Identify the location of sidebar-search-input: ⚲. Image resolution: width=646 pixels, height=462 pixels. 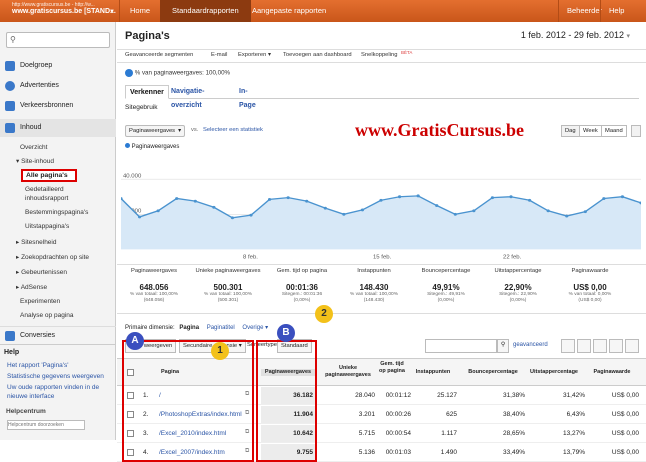
(58, 40).